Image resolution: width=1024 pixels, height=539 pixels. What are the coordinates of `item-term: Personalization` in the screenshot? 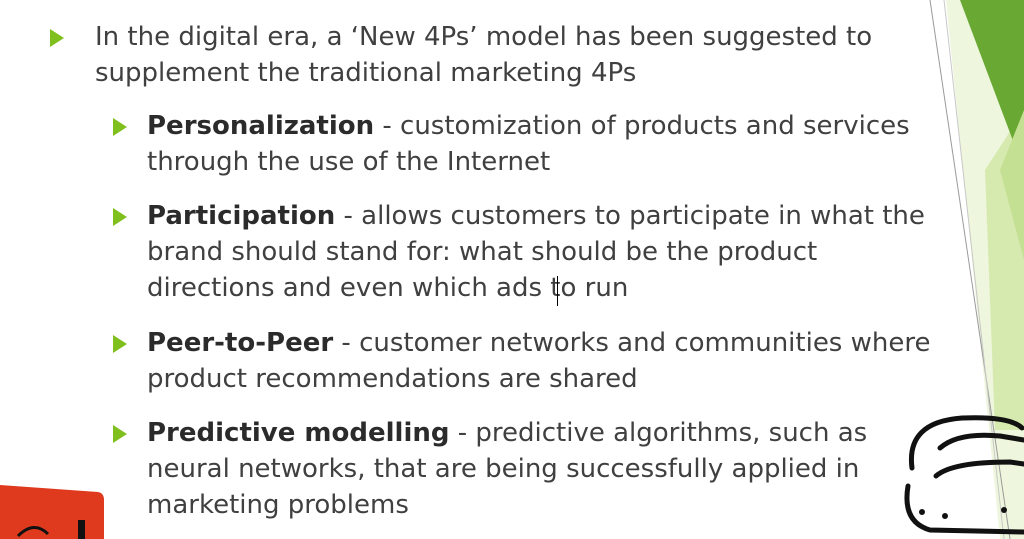 It's located at (261, 126).